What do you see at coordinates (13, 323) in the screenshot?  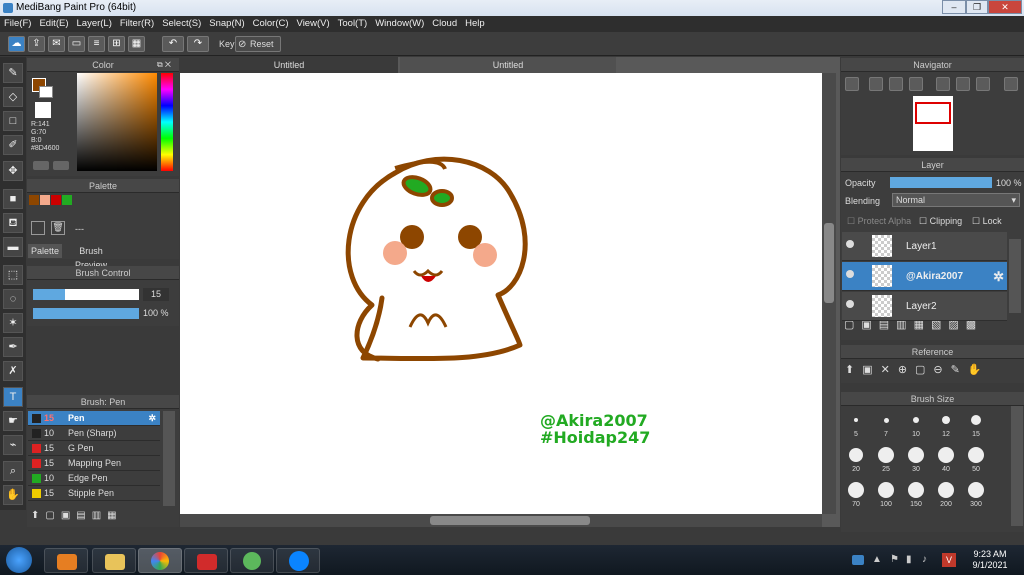 I see `magic-wand-icon: ✶` at bounding box center [13, 323].